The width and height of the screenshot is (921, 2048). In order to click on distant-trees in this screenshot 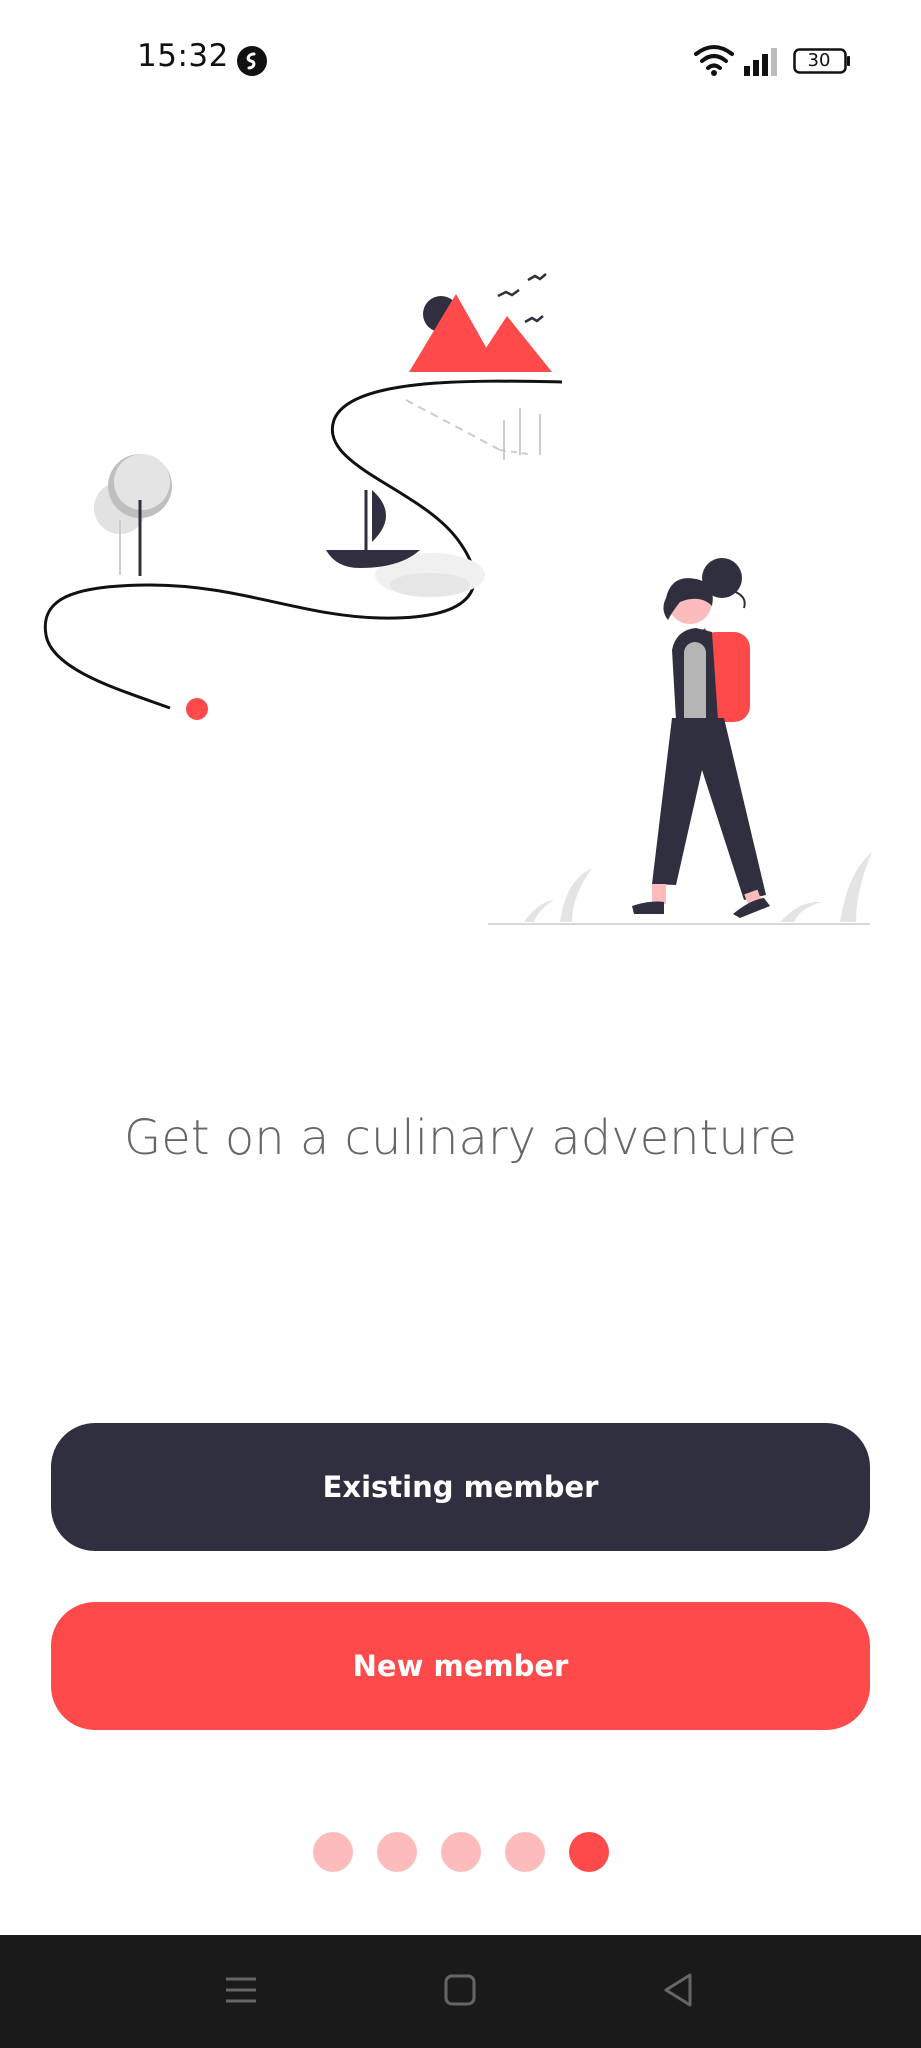, I will do `click(473, 429)`.